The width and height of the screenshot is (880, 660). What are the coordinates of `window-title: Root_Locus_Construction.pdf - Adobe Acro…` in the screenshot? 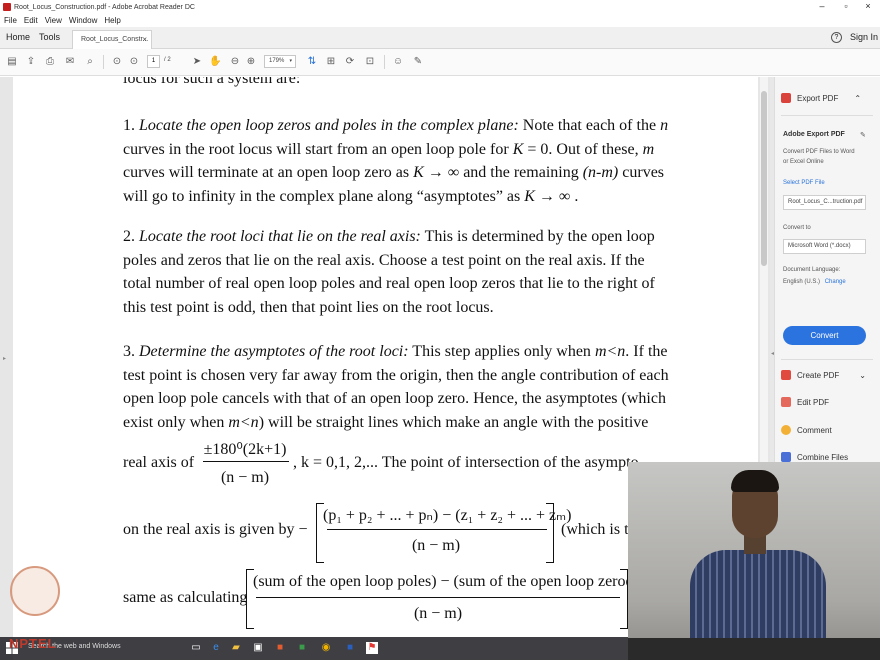 It's located at (104, 7).